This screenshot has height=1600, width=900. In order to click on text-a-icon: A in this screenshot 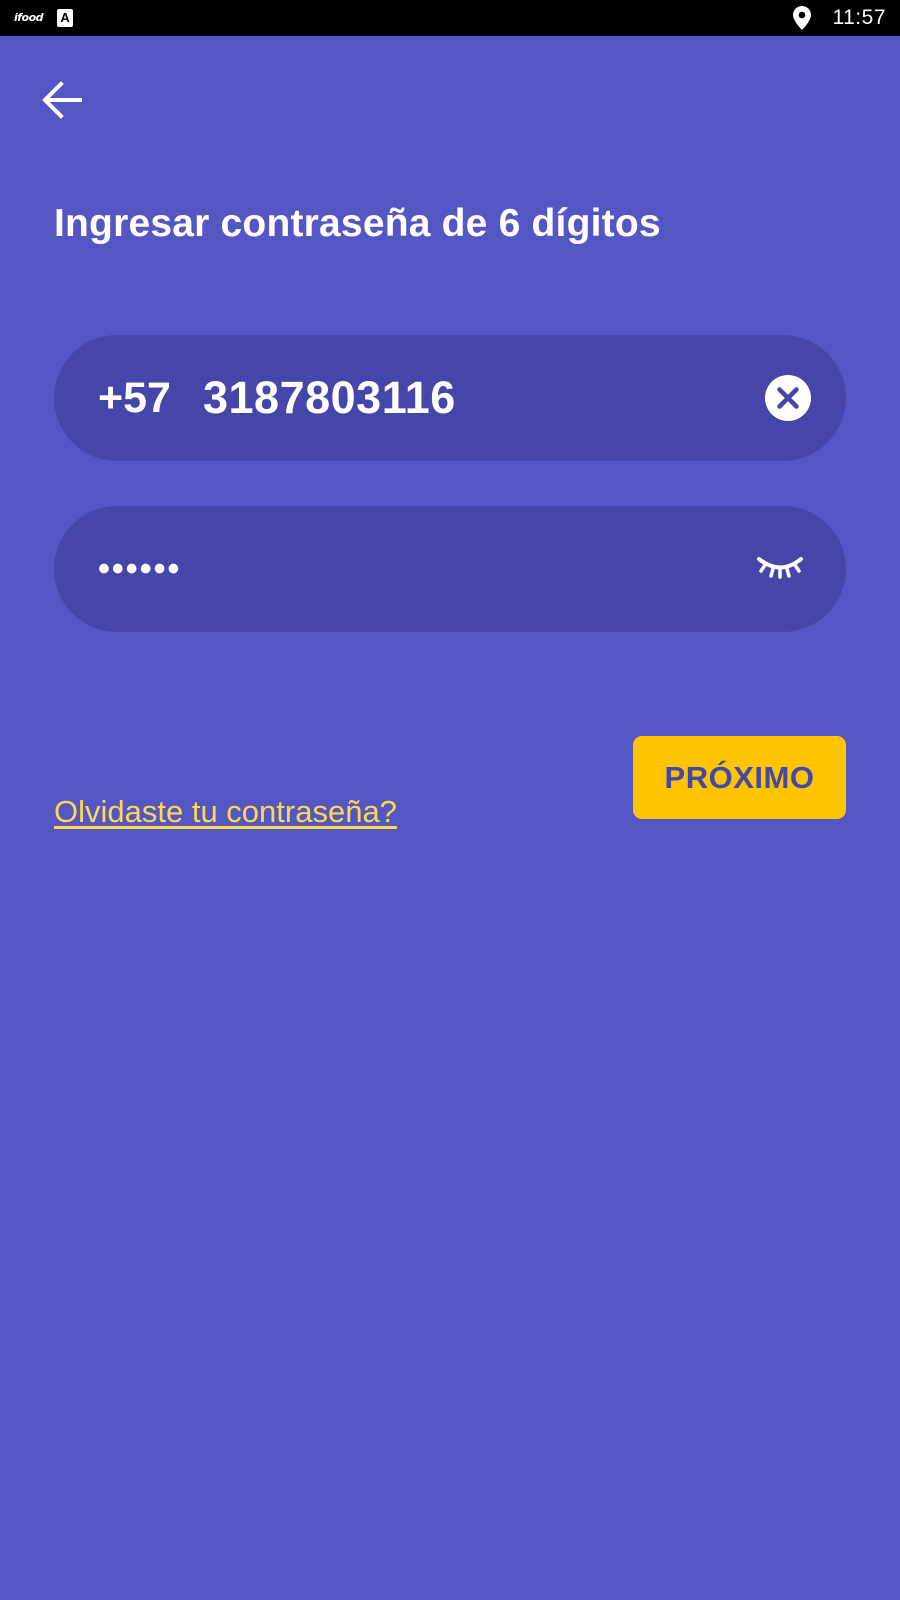, I will do `click(65, 18)`.